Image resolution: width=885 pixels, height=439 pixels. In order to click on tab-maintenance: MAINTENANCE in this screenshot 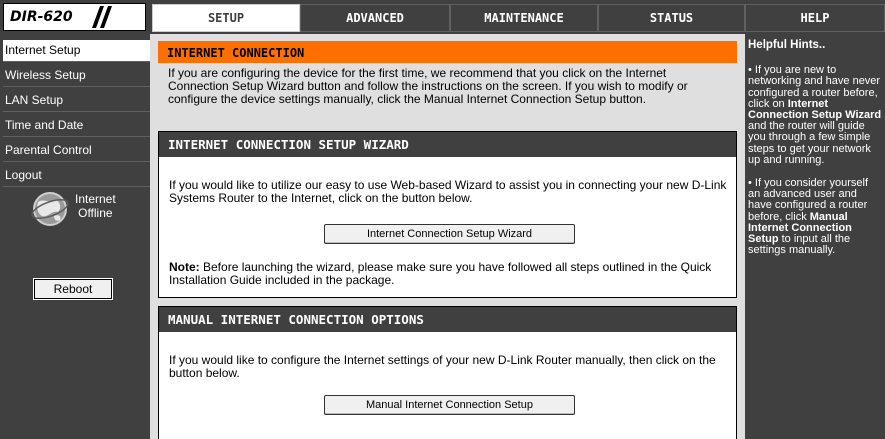, I will do `click(524, 18)`.